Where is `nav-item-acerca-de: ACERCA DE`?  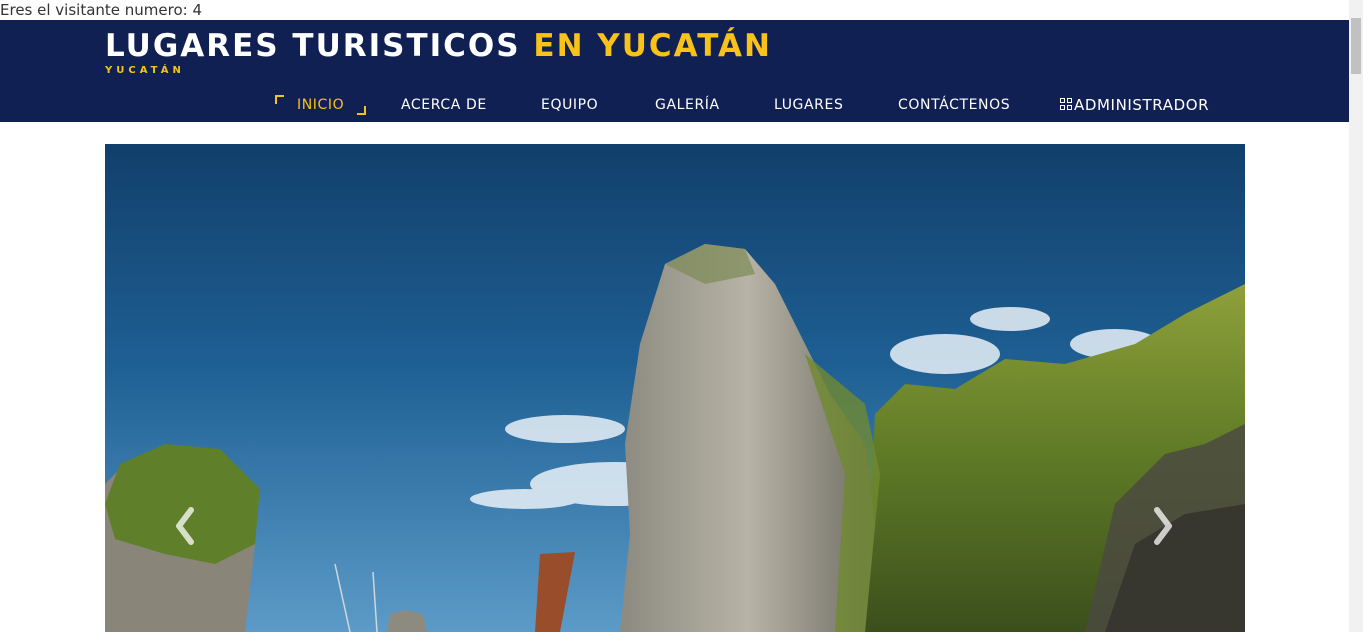
nav-item-acerca-de: ACERCA DE is located at coordinates (444, 107).